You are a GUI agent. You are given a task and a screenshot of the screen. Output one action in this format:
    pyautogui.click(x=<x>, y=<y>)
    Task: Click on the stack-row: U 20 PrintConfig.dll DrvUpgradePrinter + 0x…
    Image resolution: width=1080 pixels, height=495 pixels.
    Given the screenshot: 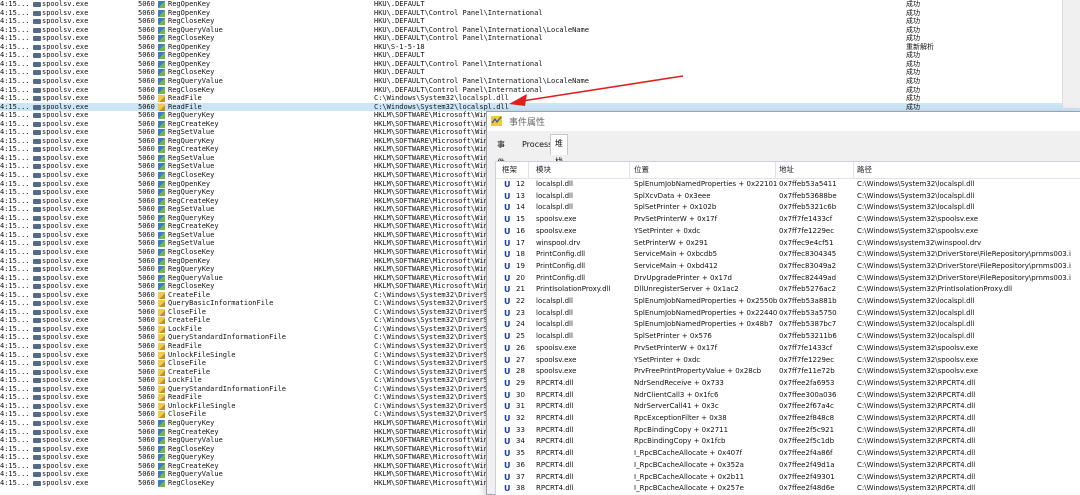 What is the action you would take?
    pyautogui.click(x=788, y=279)
    